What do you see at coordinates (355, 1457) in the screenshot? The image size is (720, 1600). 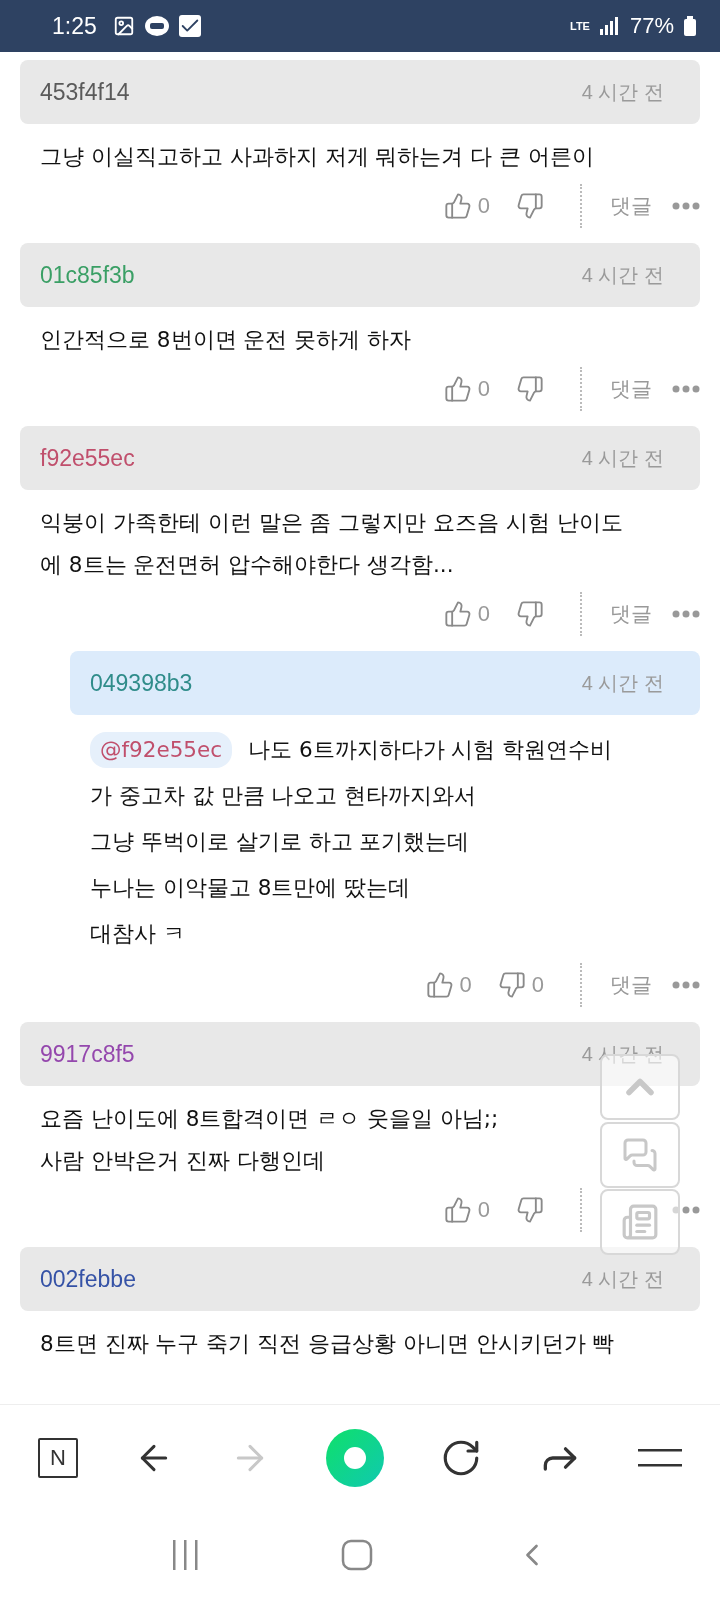 I see `center-button` at bounding box center [355, 1457].